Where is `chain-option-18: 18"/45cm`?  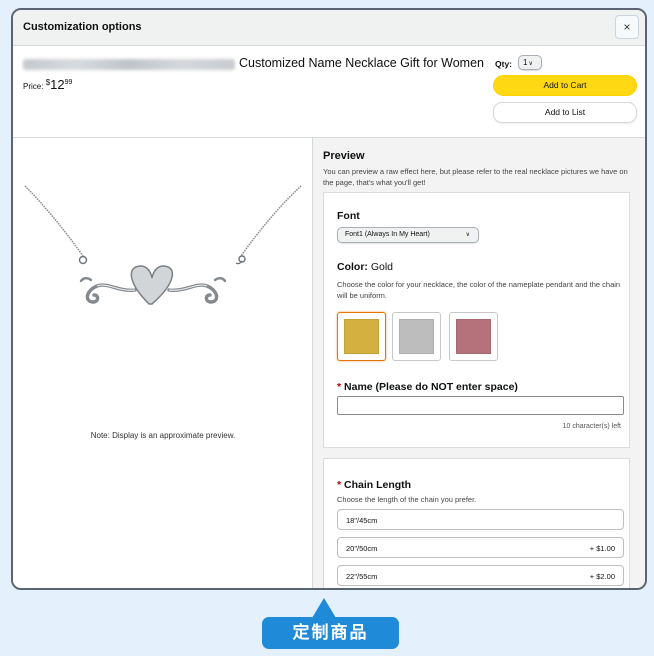 chain-option-18: 18"/45cm is located at coordinates (480, 519).